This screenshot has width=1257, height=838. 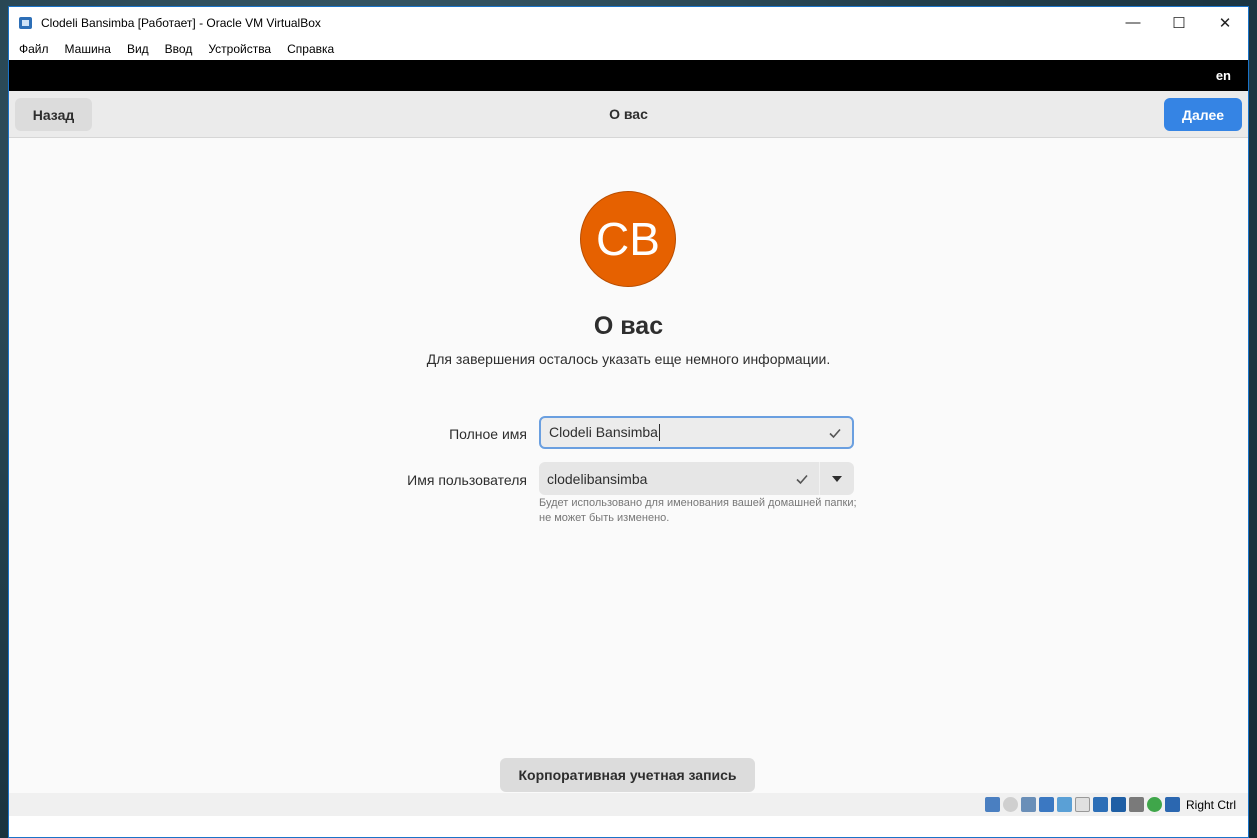 I want to click on virtualbox-app-icon, so click(x=26, y=23).